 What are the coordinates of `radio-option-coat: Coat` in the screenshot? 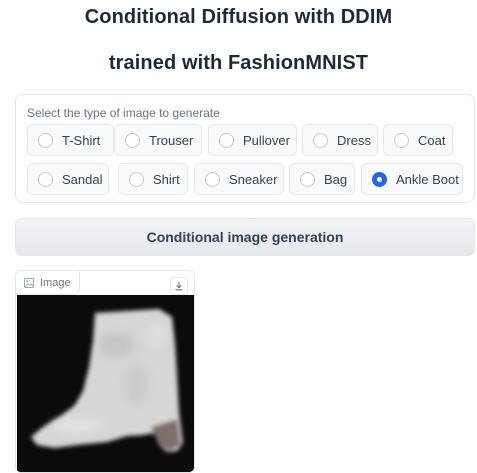 It's located at (418, 140).